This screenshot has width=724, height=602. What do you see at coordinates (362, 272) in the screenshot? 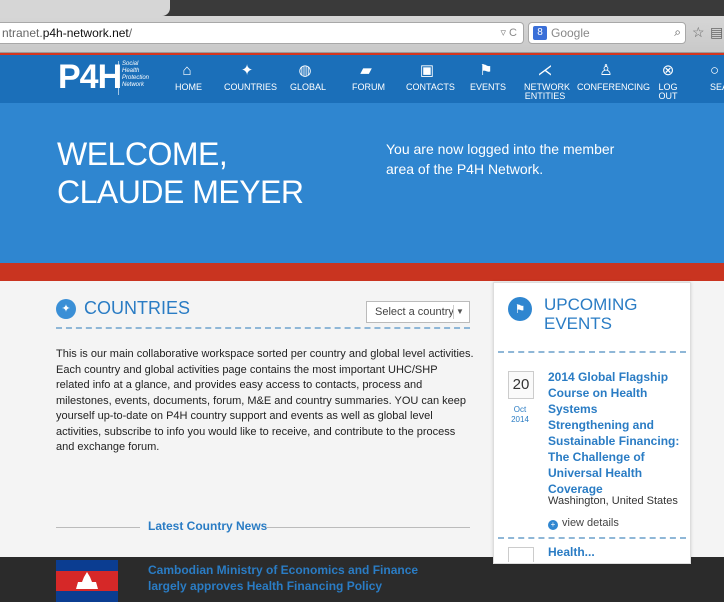
I see `red-divider` at bounding box center [362, 272].